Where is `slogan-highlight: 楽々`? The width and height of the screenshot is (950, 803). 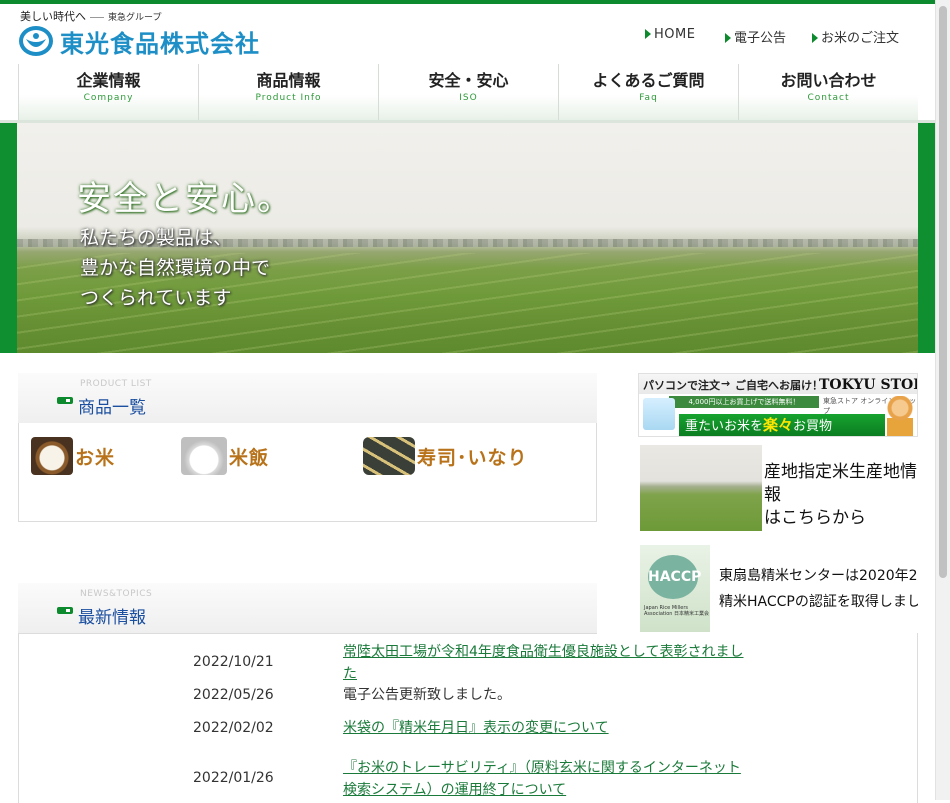
slogan-highlight: 楽々 is located at coordinates (778, 425).